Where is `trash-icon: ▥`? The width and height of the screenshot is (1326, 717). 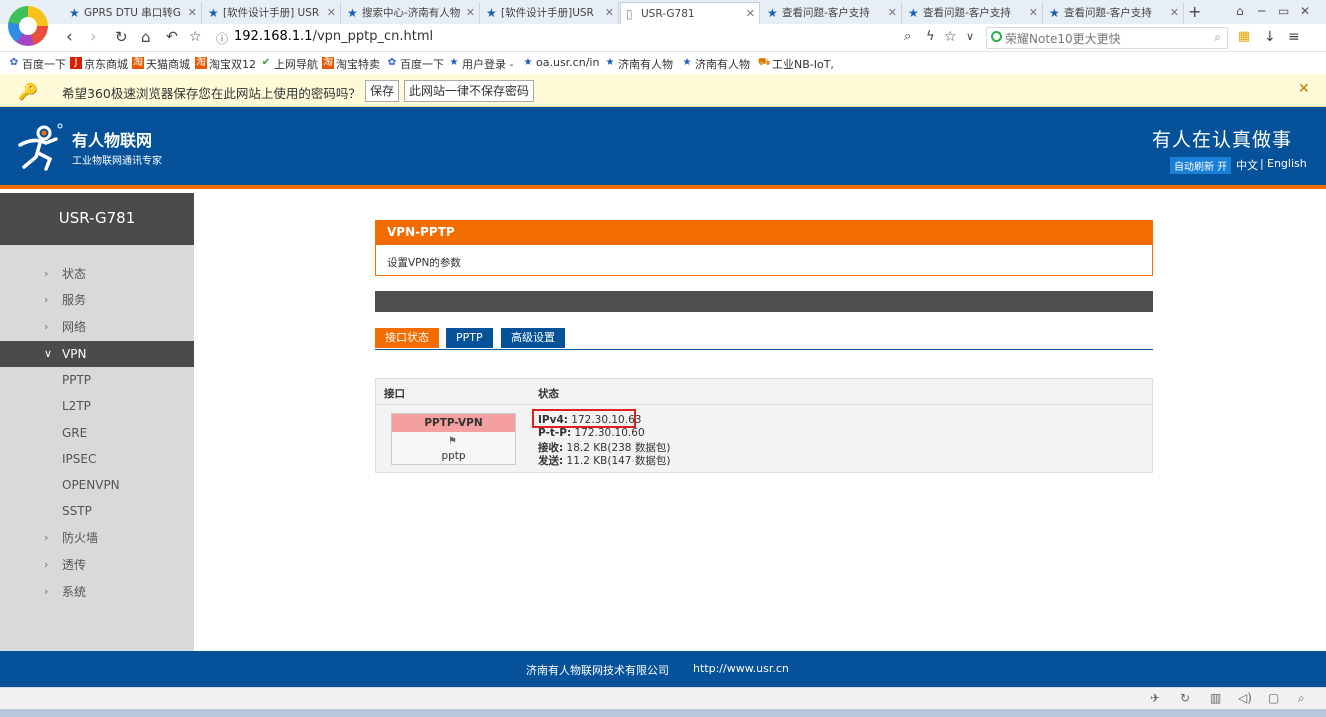 trash-icon: ▥ is located at coordinates (1215, 698).